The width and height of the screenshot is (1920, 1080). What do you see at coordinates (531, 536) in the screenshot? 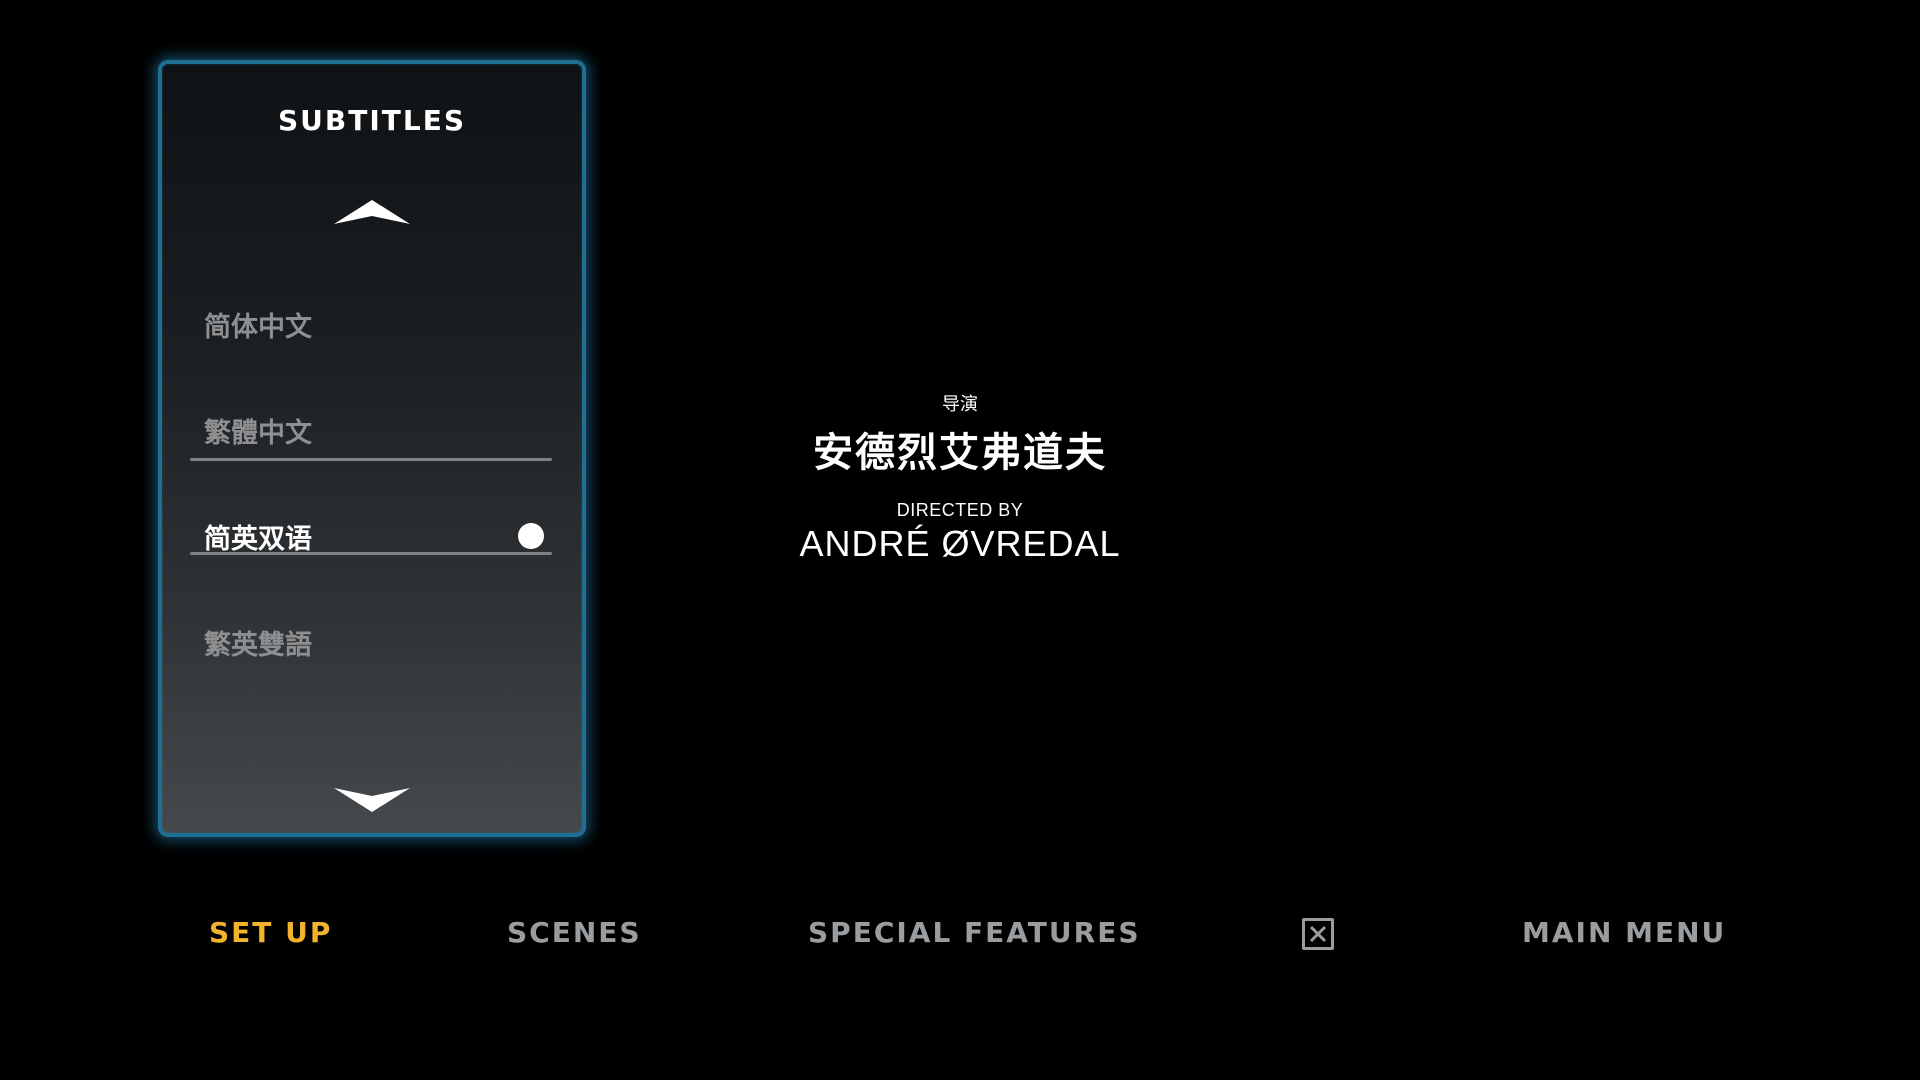
I see `selected-indicator-dot` at bounding box center [531, 536].